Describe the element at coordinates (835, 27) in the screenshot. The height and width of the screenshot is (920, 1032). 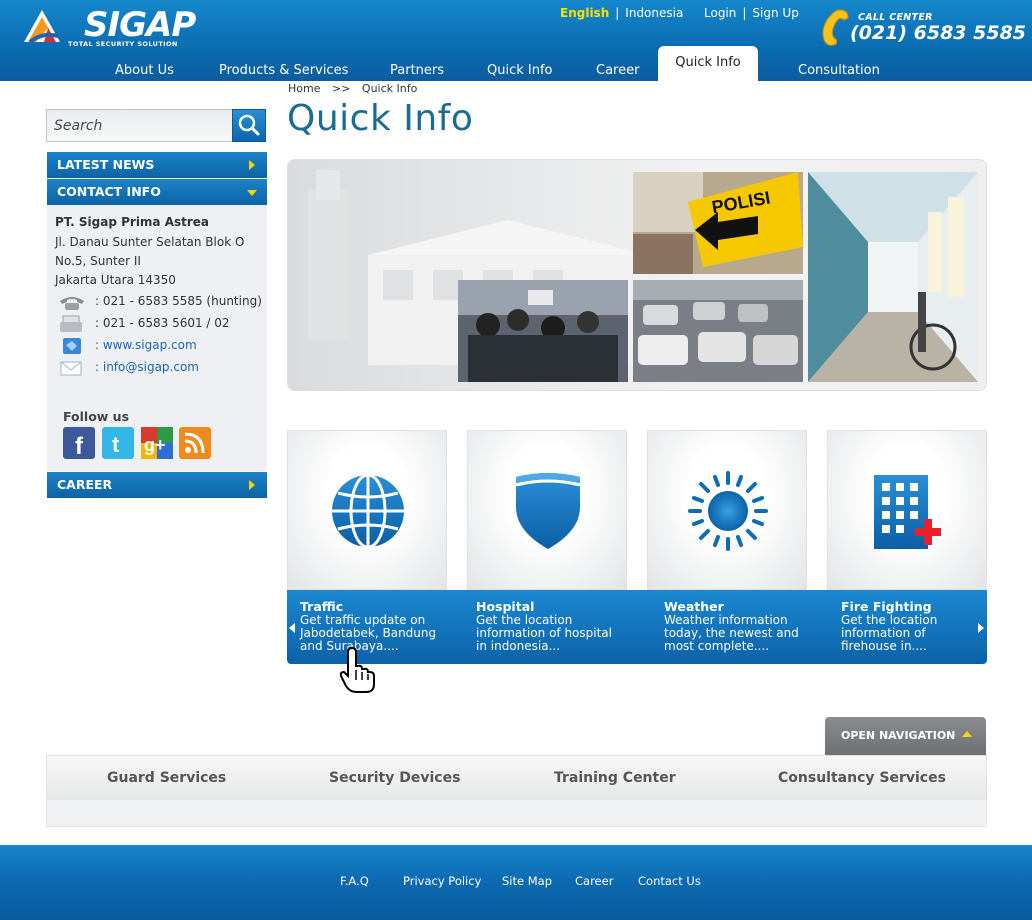
I see `phone-handset-icon` at that location.